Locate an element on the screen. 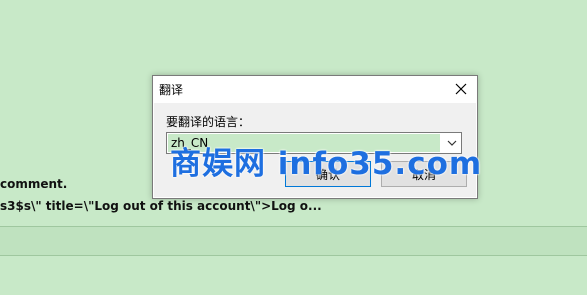 The height and width of the screenshot is (295, 587). close-button is located at coordinates (461, 89).